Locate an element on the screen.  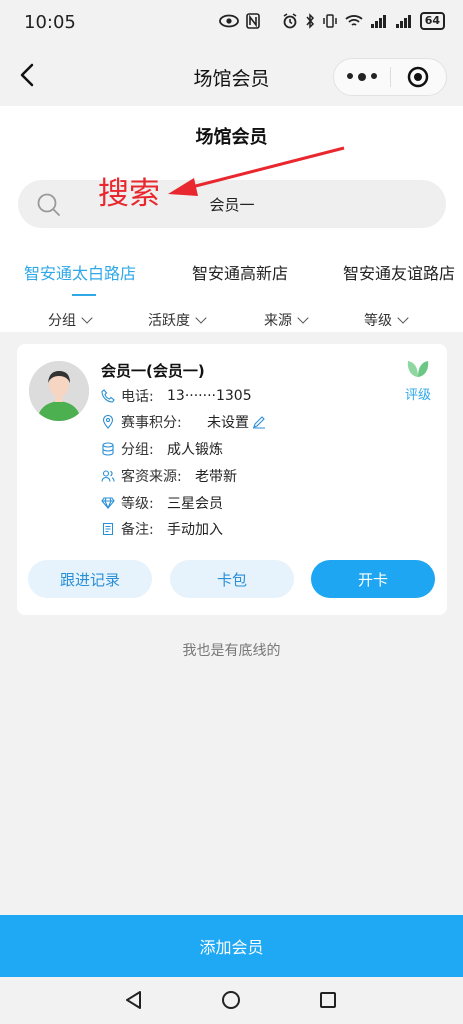
status-bar: 10:05 64 is located at coordinates (231, 24).